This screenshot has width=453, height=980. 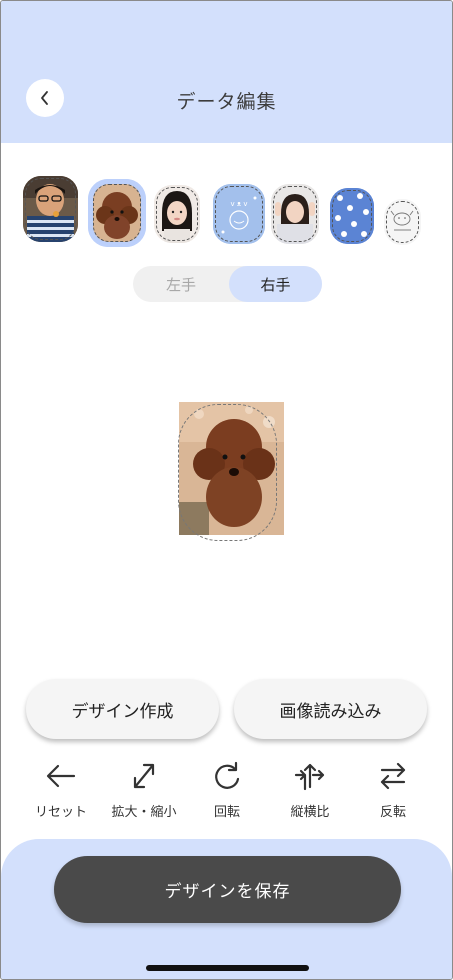 I want to click on left-hand-option: 左手, so click(x=181, y=284).